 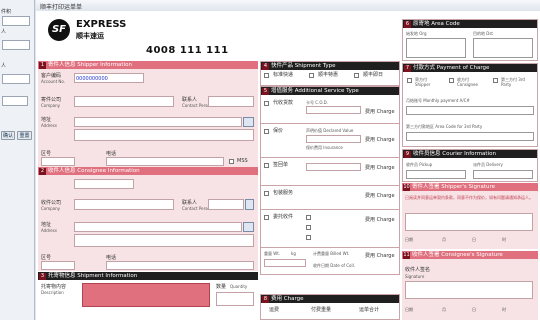 I want to click on service-num: 4, so click(x=265, y=66).